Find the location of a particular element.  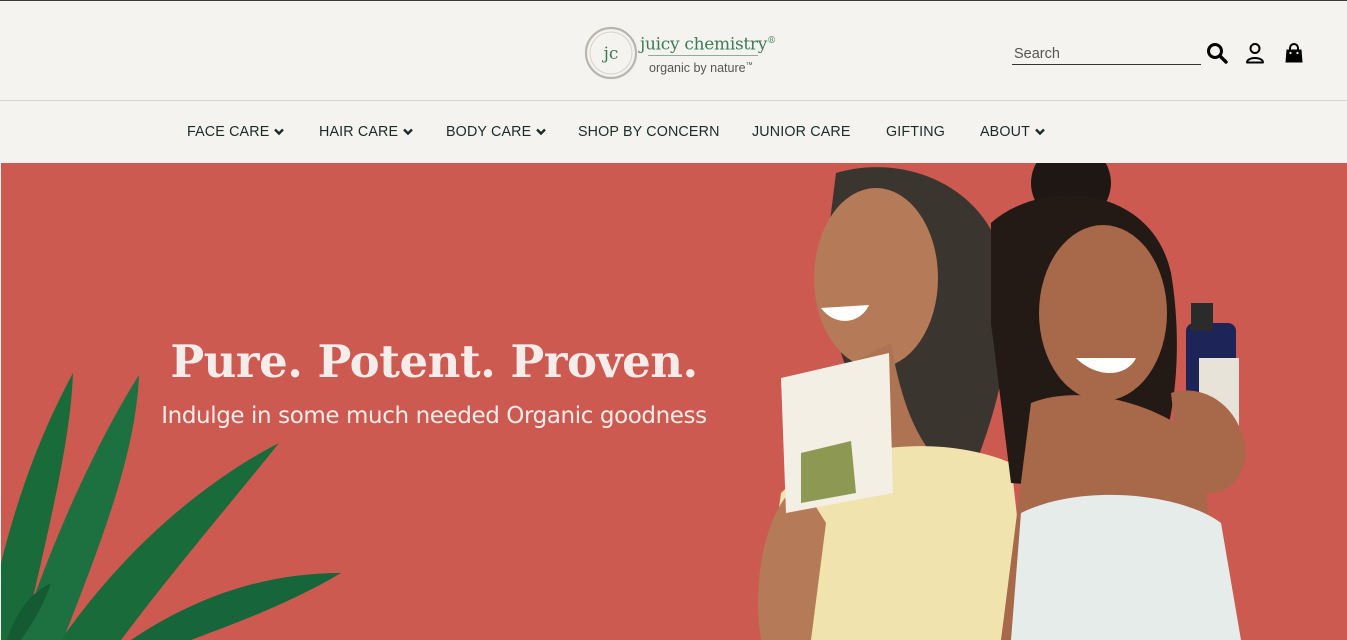

nav-item-label: BODY CARE is located at coordinates (489, 132).